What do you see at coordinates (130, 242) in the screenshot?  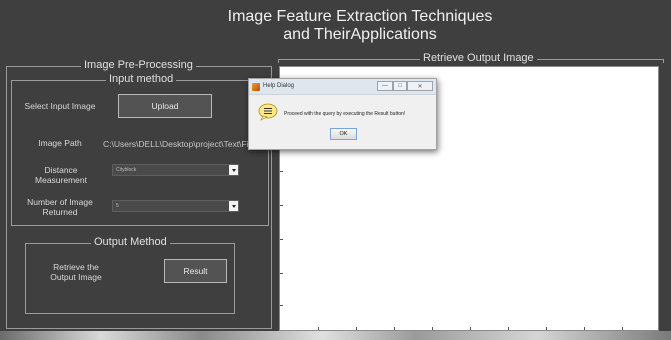 I see `output-method-title: Output Method` at bounding box center [130, 242].